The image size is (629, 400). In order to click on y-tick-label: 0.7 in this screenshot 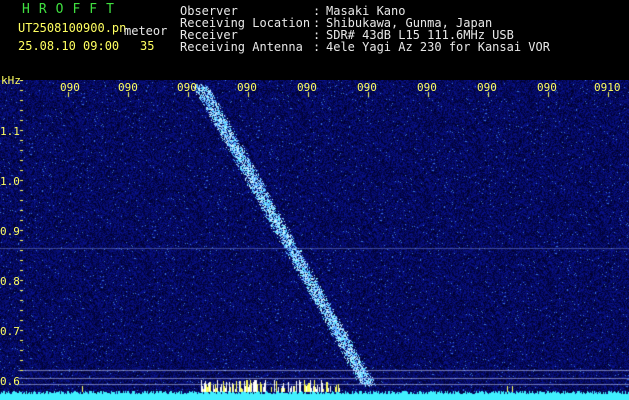, I will do `click(10, 331)`.